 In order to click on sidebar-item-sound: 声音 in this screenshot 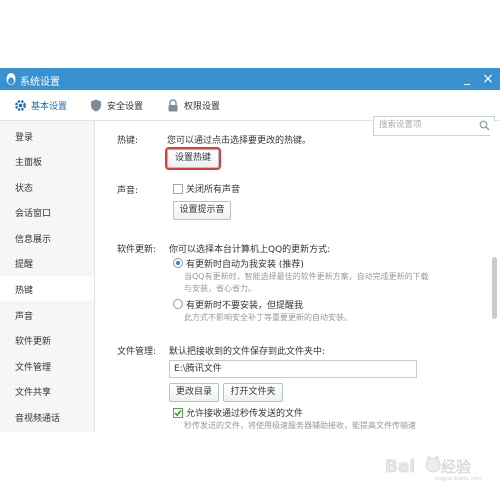, I will do `click(47, 314)`.